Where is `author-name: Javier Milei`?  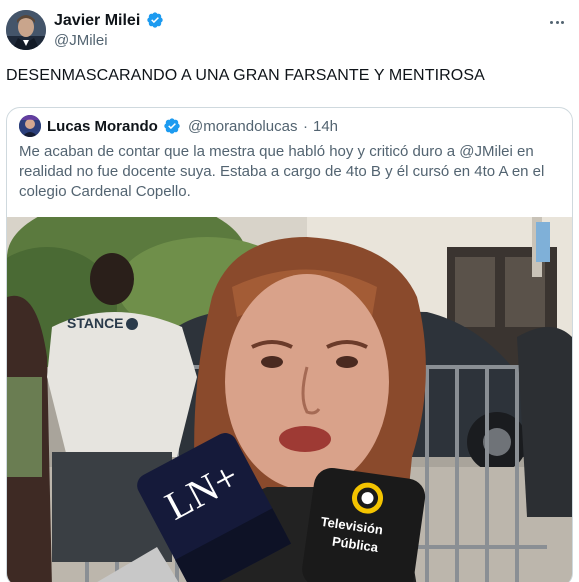
author-name: Javier Milei is located at coordinates (97, 21).